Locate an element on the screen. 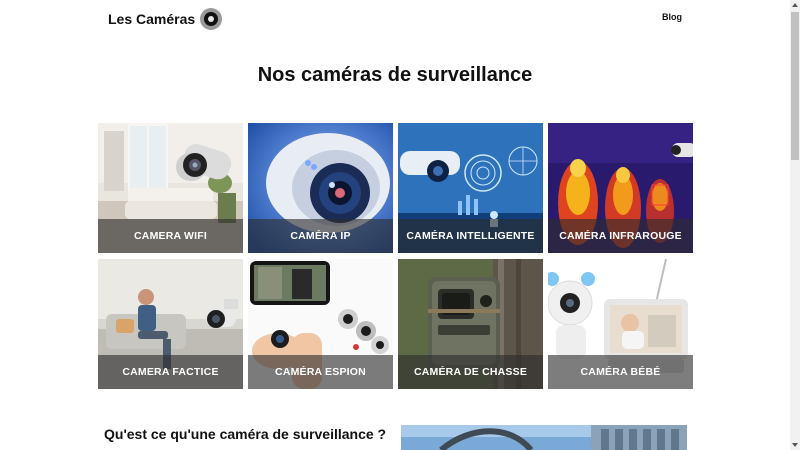  card-label: CAMERA FACTICE is located at coordinates (170, 372).